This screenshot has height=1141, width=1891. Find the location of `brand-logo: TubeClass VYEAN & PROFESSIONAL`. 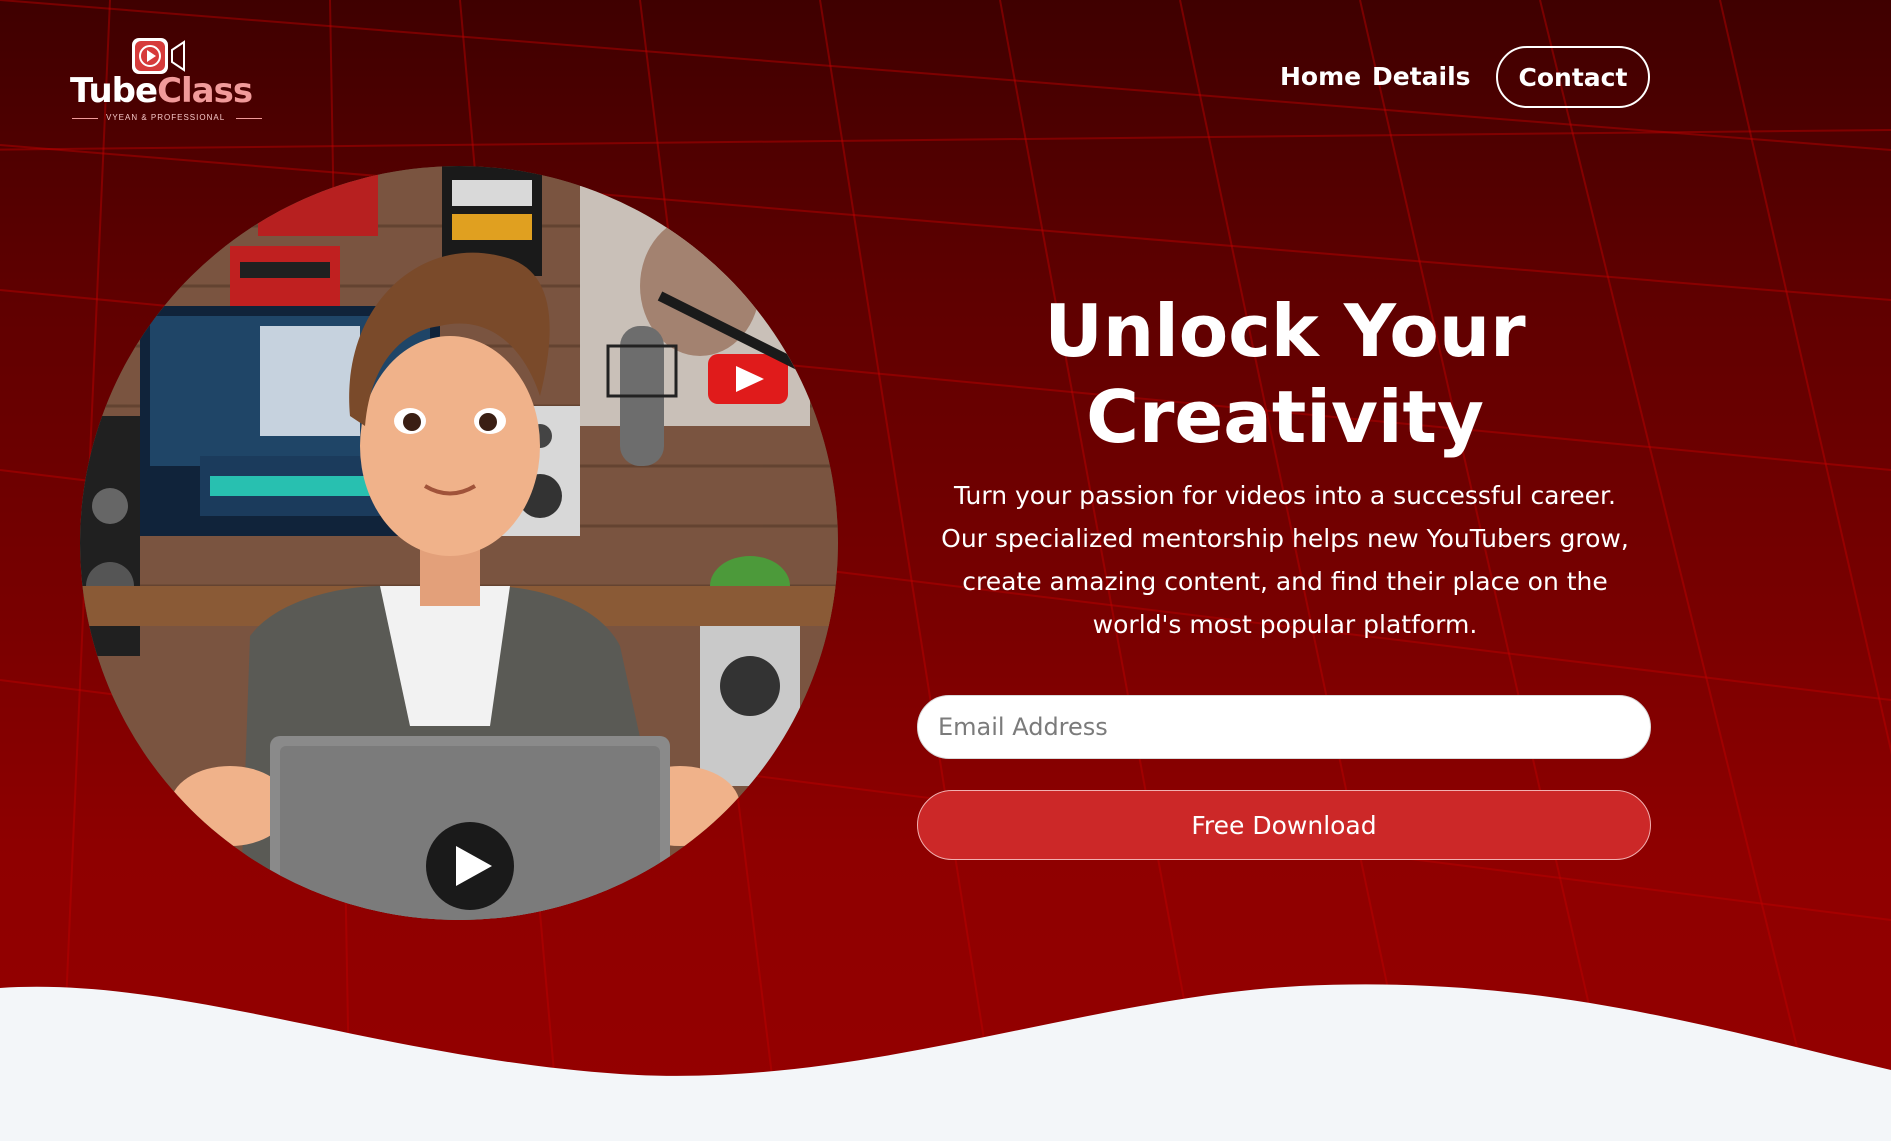

brand-logo: TubeClass VYEAN & PROFESSIONAL is located at coordinates (165, 82).